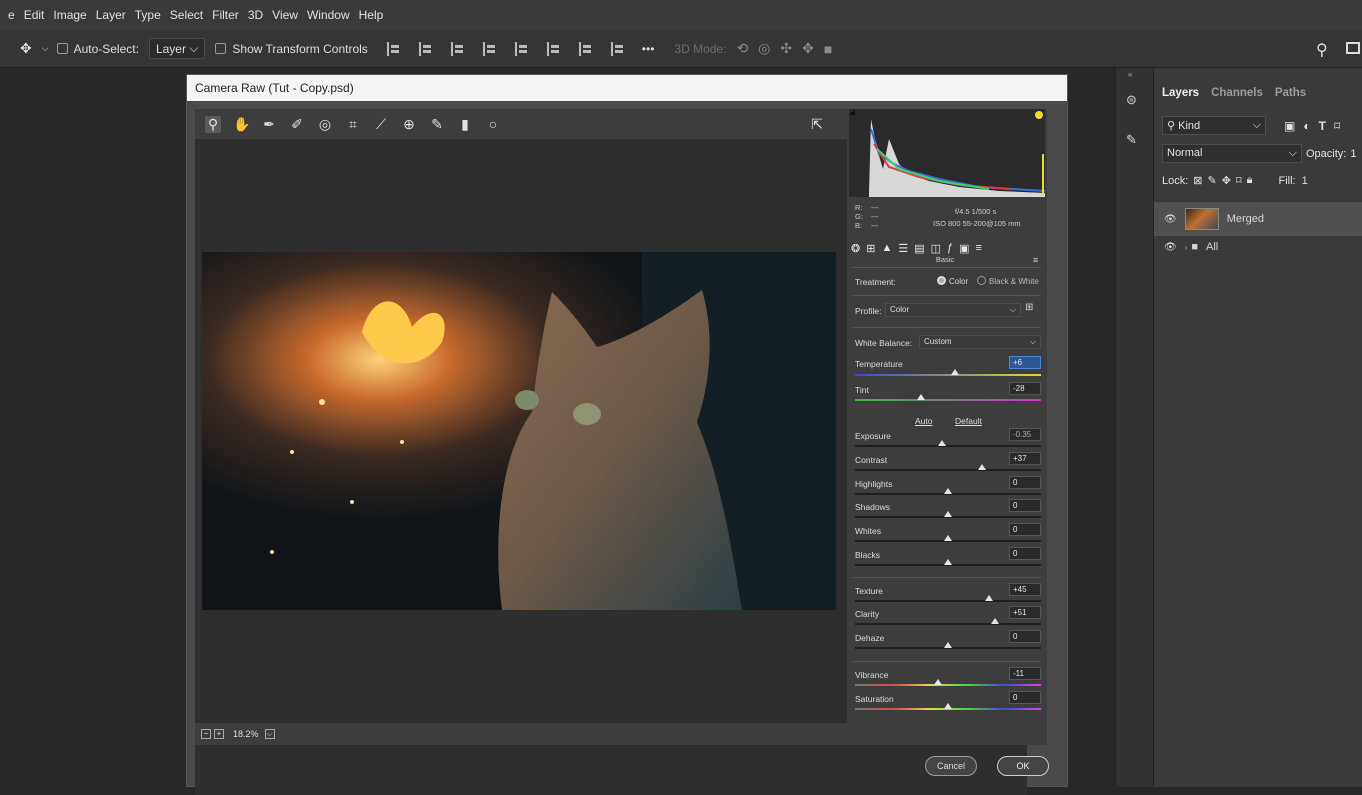 This screenshot has width=1362, height=795. Describe the element at coordinates (1226, 180) in the screenshot. I see `lock-position-icon: ✥` at that location.